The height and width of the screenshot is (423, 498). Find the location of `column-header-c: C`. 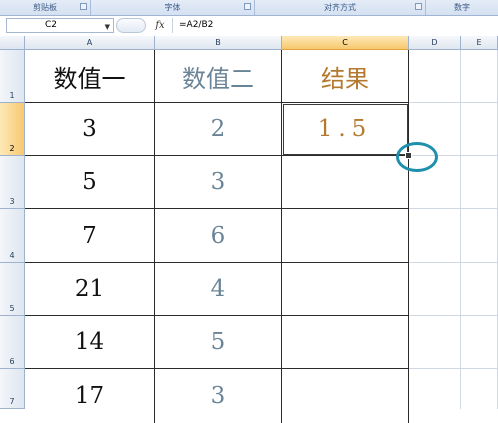

column-header-c: C is located at coordinates (345, 43).